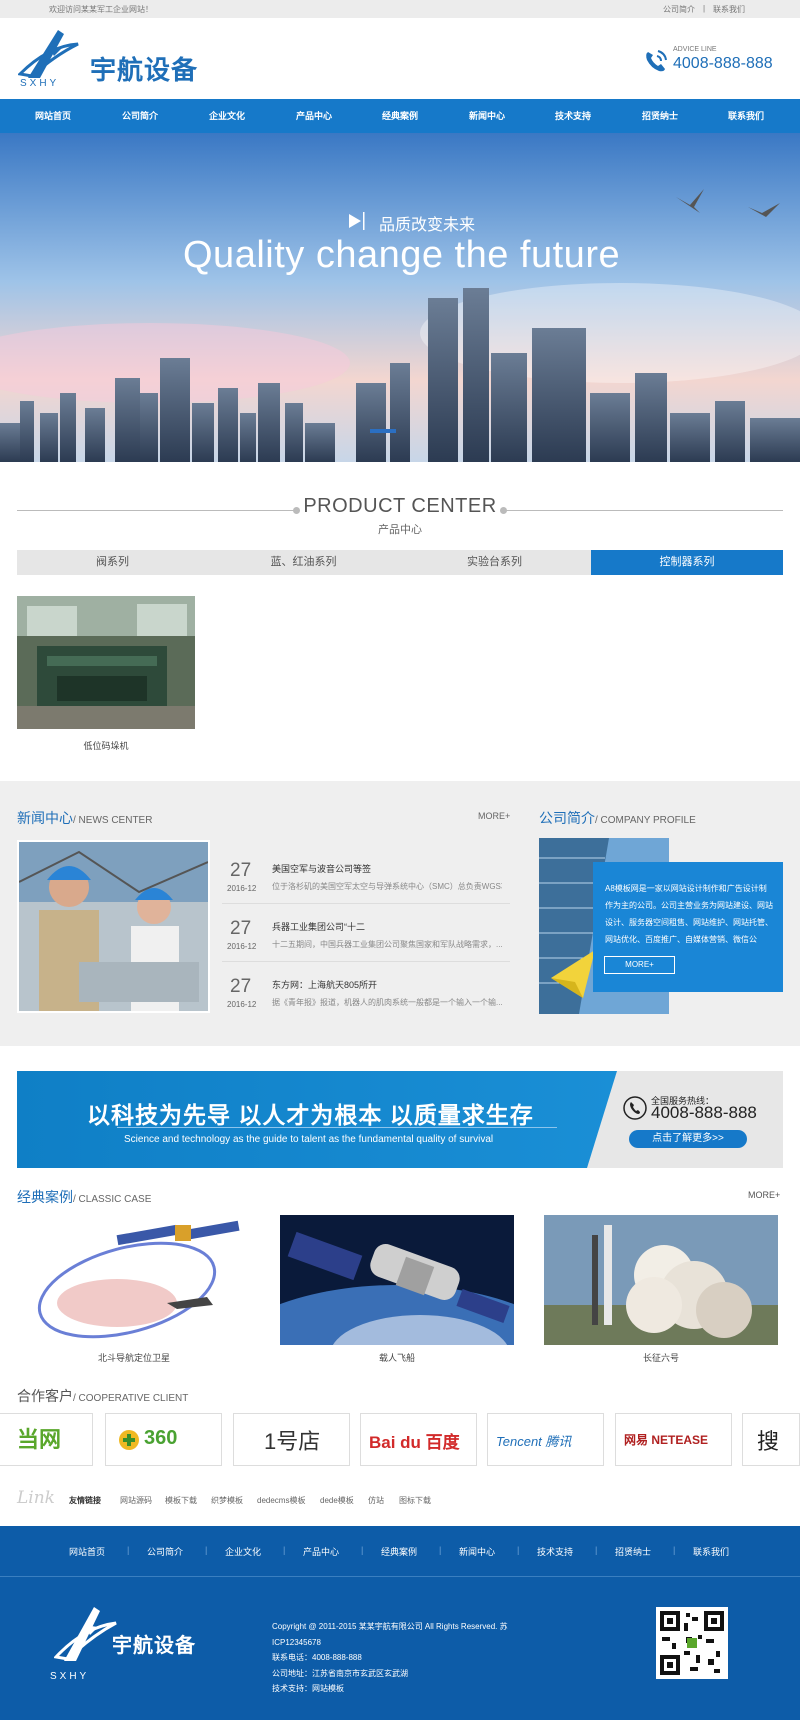  I want to click on footer-rocket-logo-icon, so click(85, 1634).